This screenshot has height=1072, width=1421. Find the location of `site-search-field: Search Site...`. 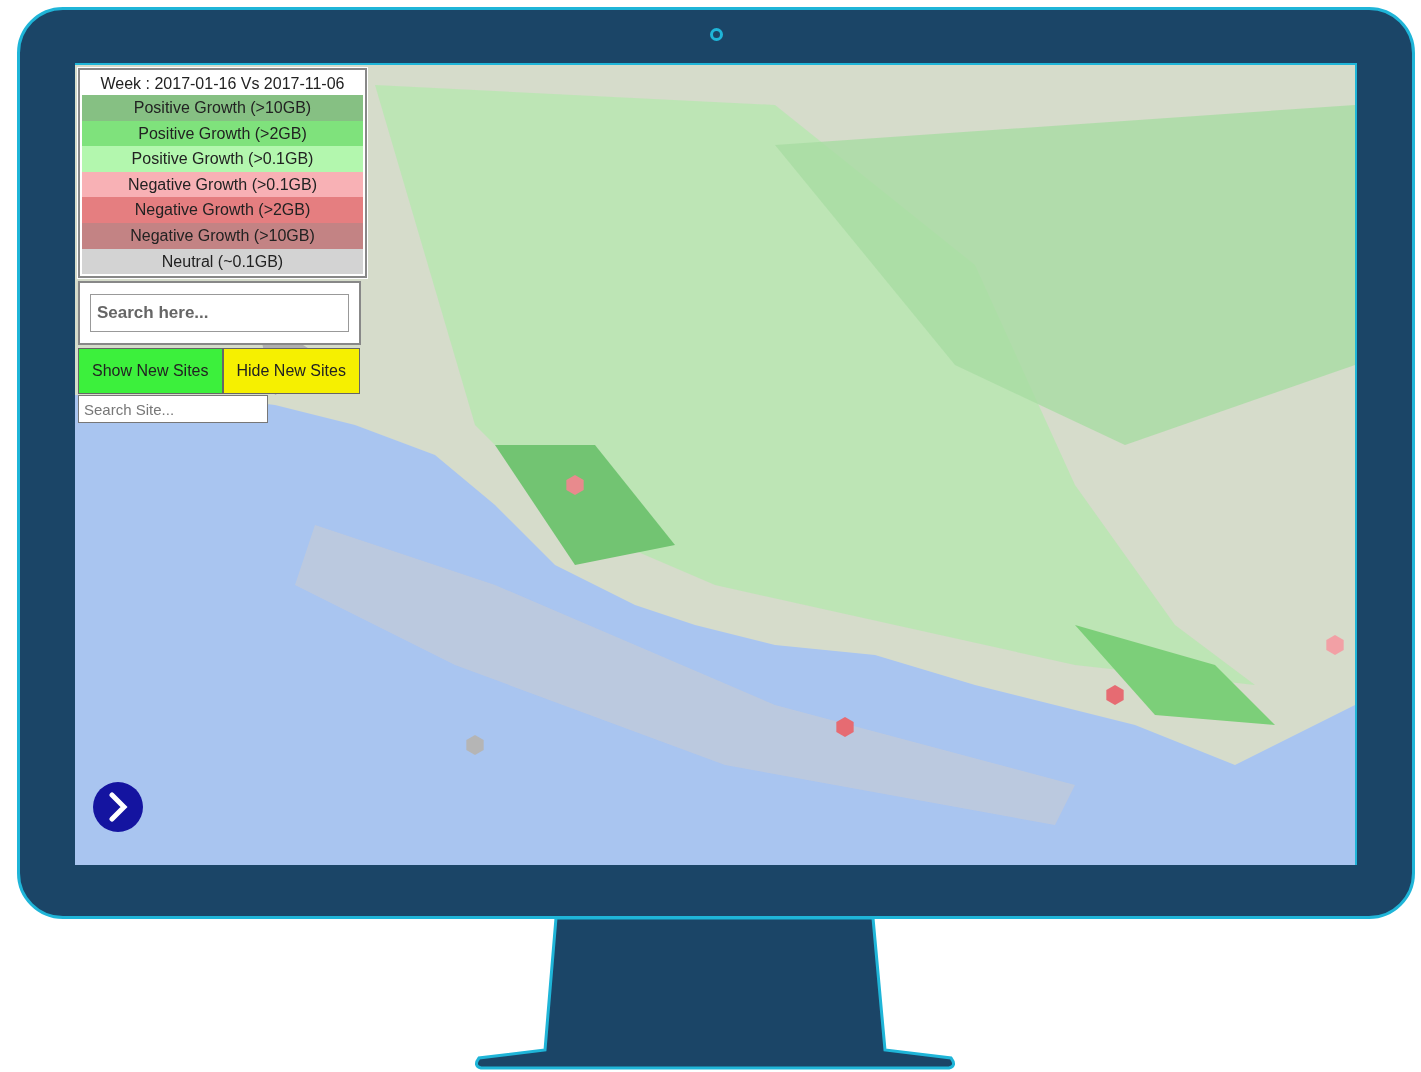

site-search-field: Search Site... is located at coordinates (173, 409).